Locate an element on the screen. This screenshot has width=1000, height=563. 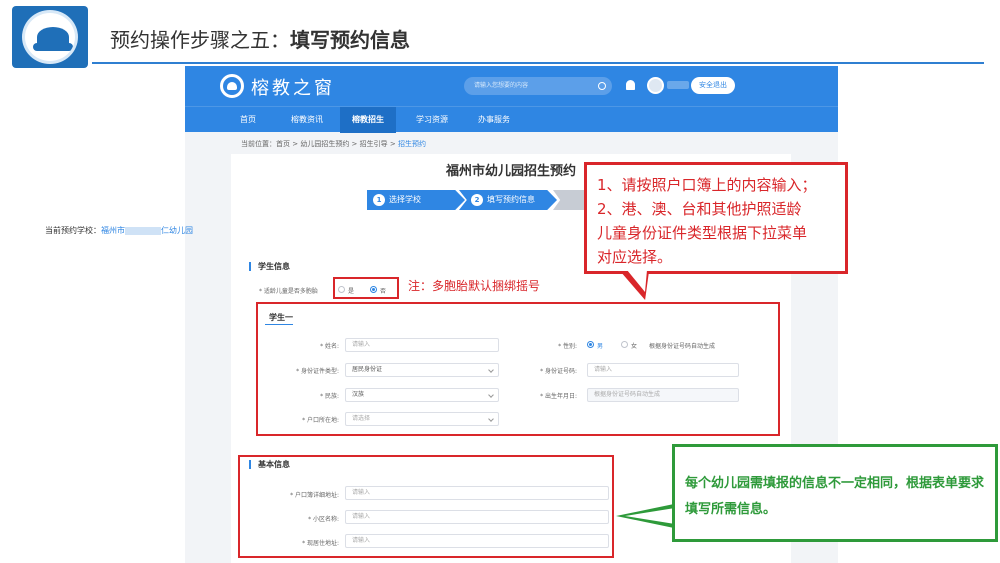
site-header: 榕教之窗 请输入您想要的内容 安全退出 is located at coordinates (511, 86).